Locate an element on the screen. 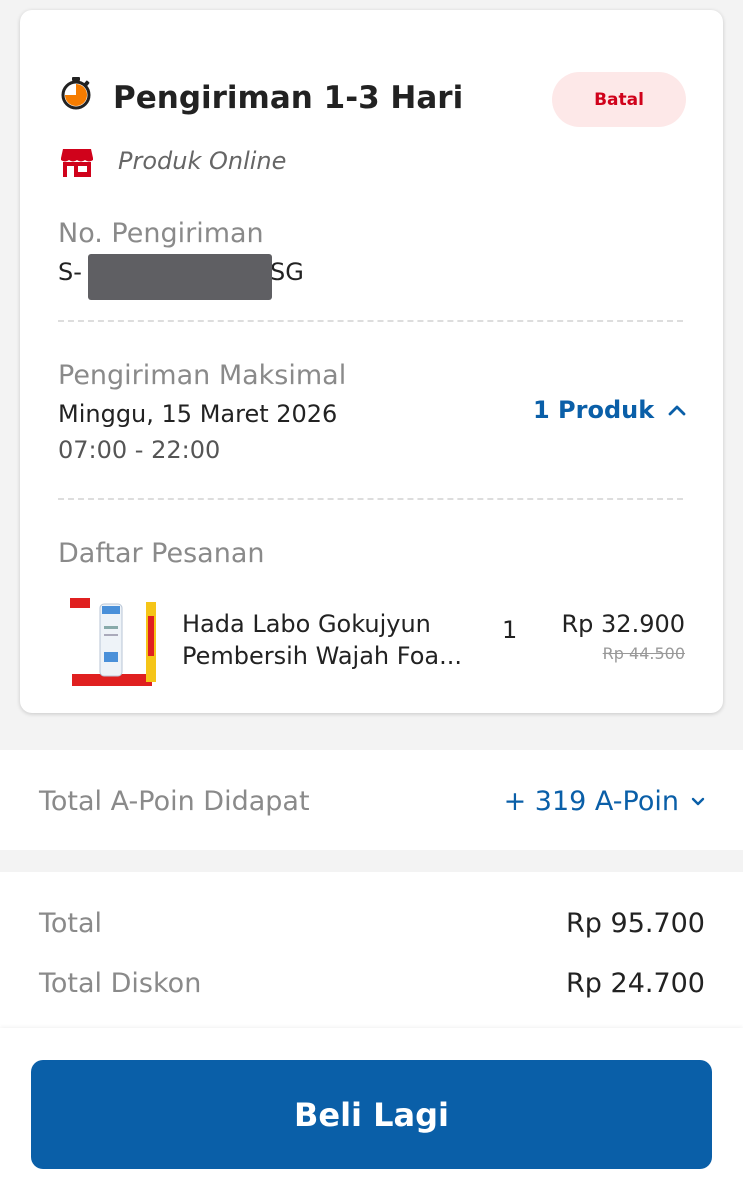 This screenshot has width=743, height=1200. product-count-toggle: 1 Produk is located at coordinates (609, 410).